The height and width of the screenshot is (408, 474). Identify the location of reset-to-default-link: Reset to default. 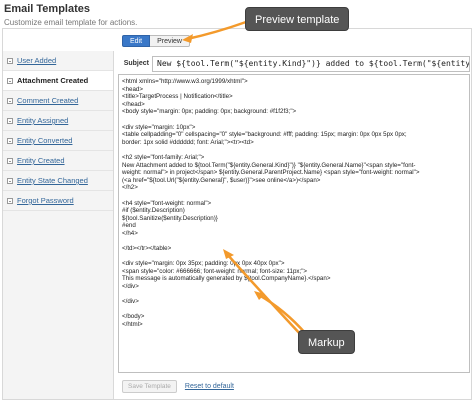
(209, 386).